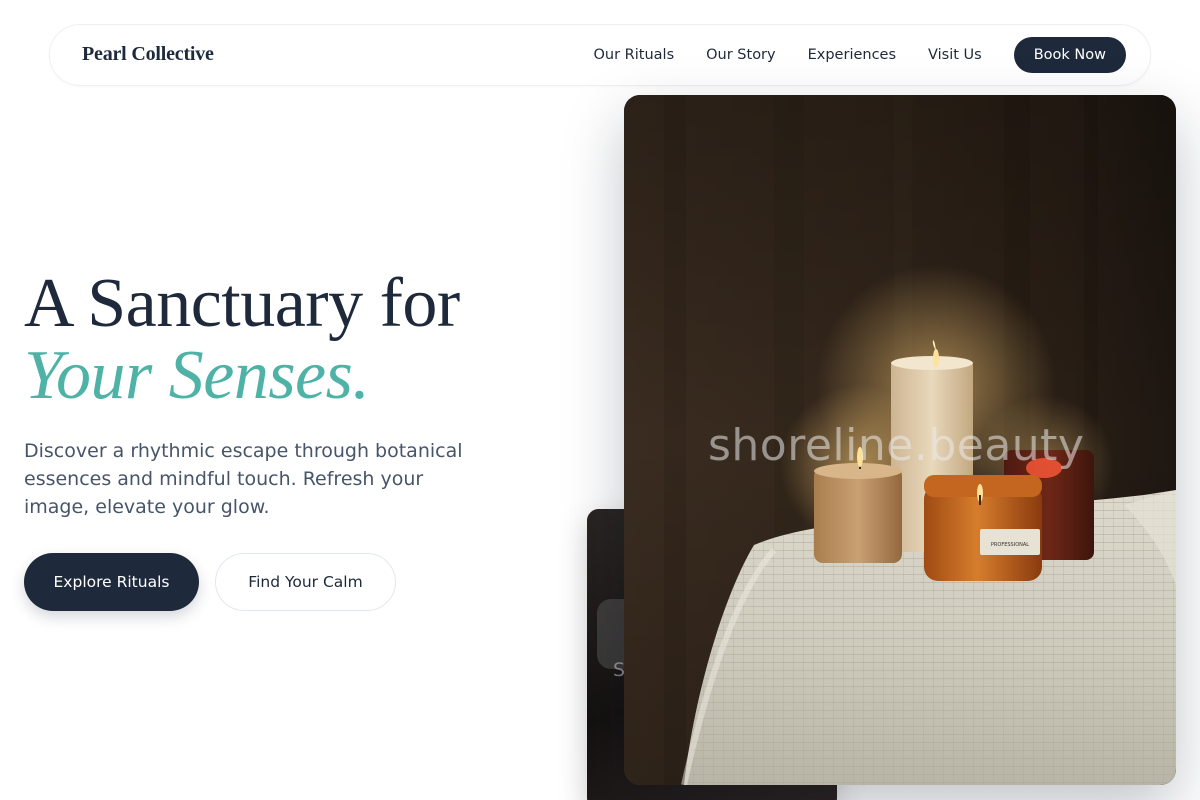 The height and width of the screenshot is (800, 1200). I want to click on photo-watermark: shoreline.beauty, so click(896, 445).